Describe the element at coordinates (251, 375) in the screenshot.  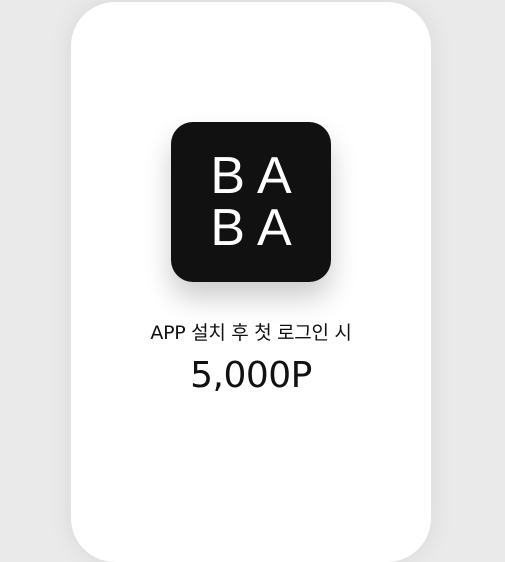
I see `reward-points: 5,000P` at that location.